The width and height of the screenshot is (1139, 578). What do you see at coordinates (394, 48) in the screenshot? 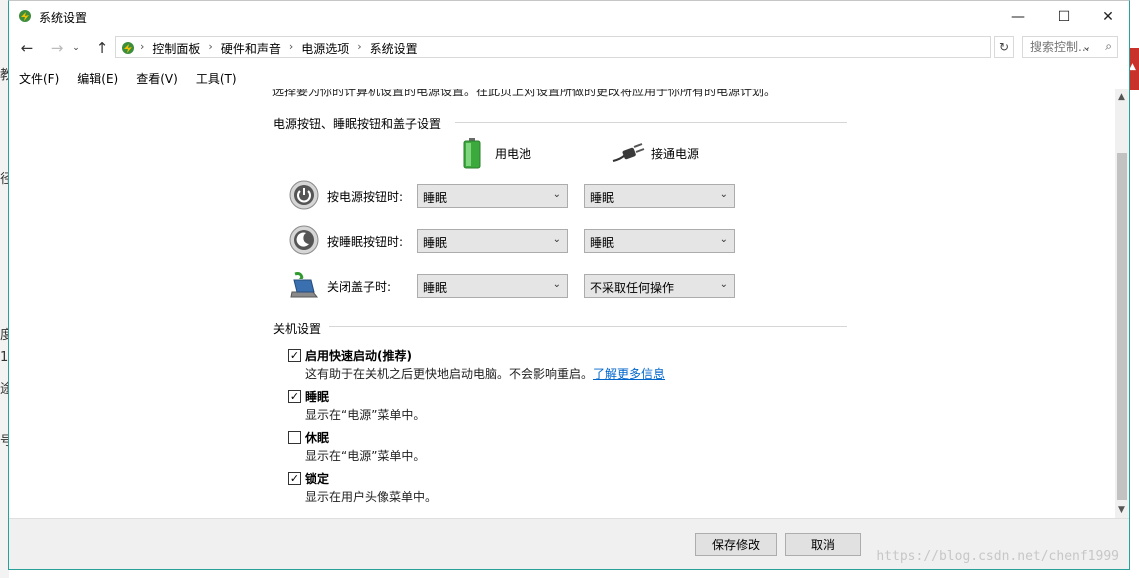
I see `breadcrumb-item-system-settings: 系统设置` at bounding box center [394, 48].